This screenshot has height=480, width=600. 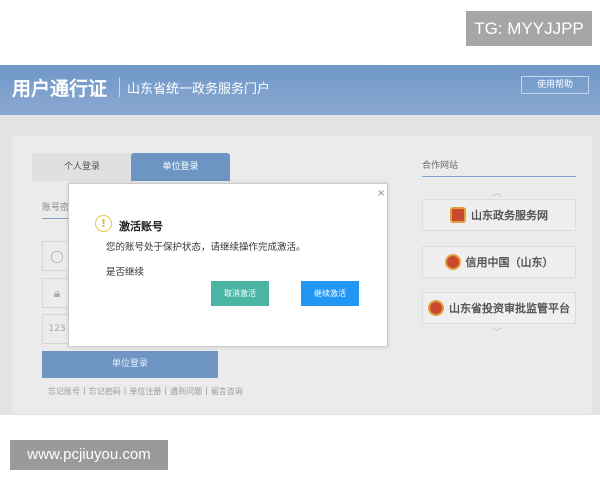 What do you see at coordinates (497, 191) in the screenshot?
I see `chevron-up-icon: ︿` at bounding box center [497, 191].